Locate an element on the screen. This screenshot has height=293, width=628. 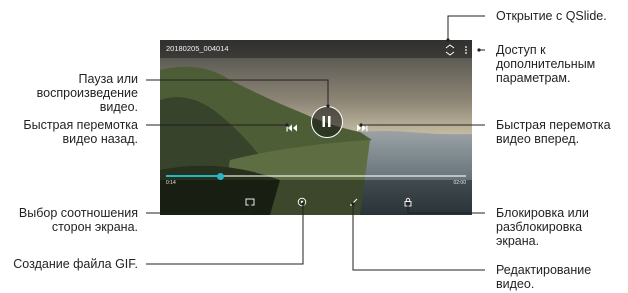
label-gif: Создание файла GIF. is located at coordinates (75, 264).